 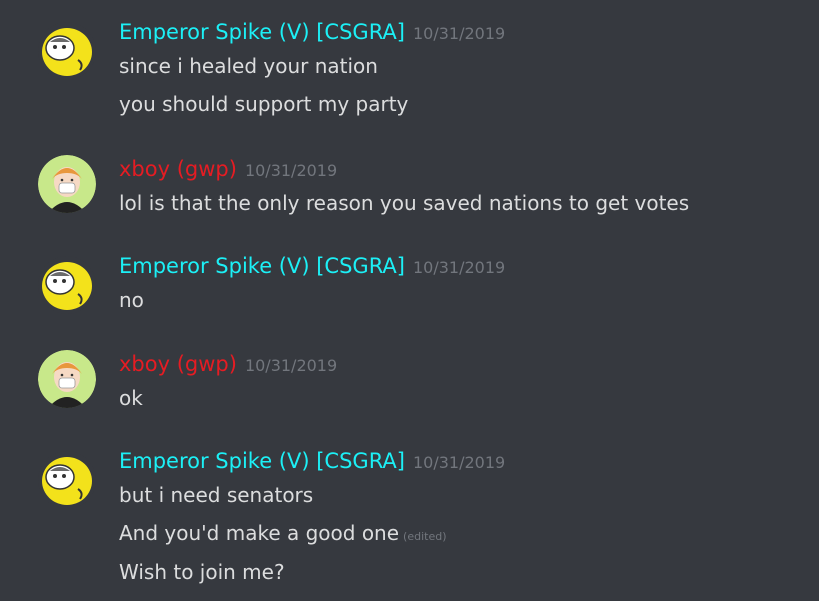 What do you see at coordinates (131, 300) in the screenshot?
I see `message-text: no` at bounding box center [131, 300].